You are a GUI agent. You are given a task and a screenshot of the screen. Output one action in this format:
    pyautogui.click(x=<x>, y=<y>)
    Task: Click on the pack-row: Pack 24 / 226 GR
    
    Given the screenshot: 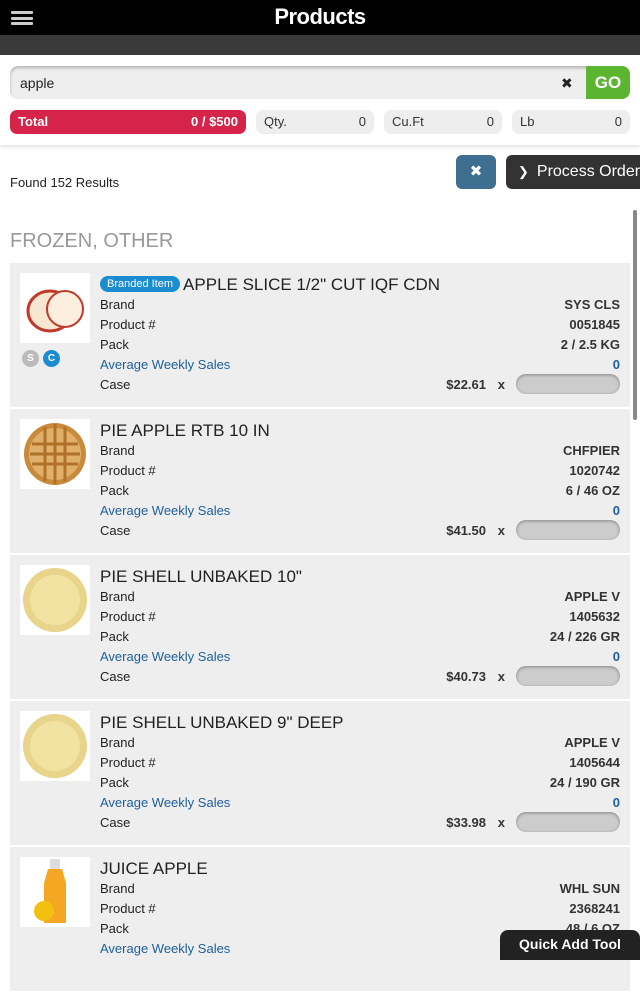 What is the action you would take?
    pyautogui.click(x=360, y=639)
    